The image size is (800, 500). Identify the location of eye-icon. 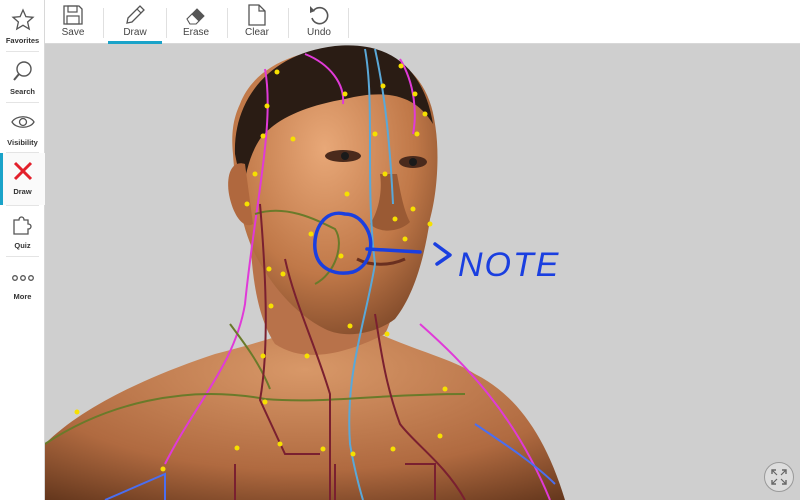
(23, 122).